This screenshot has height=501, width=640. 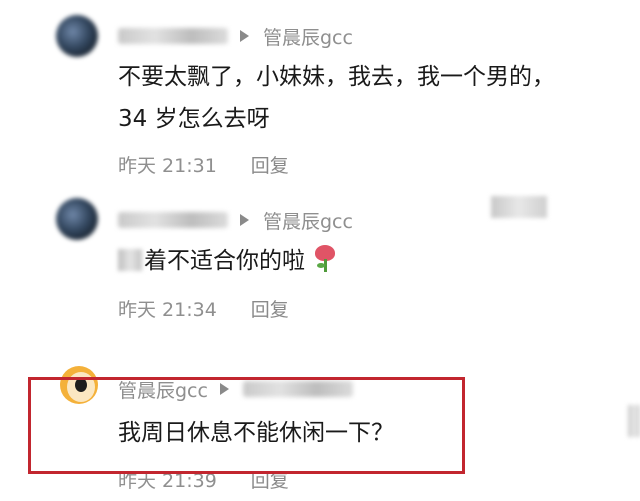 I want to click on comment-text: 着不适合你的啦, so click(x=227, y=261).